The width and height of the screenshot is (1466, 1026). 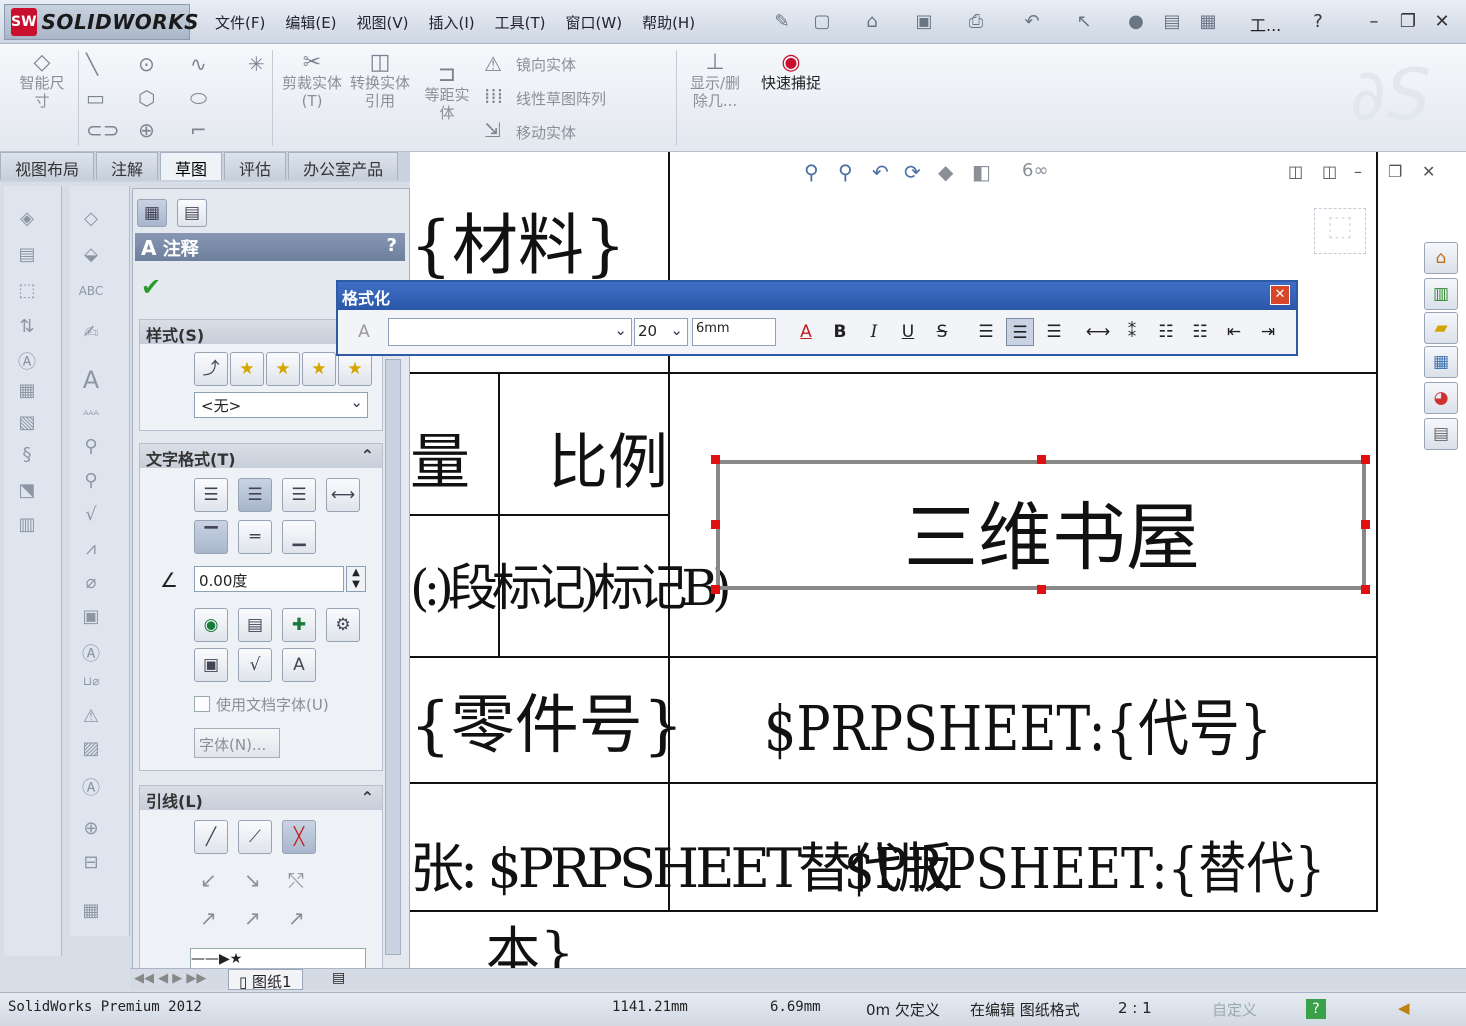 What do you see at coordinates (546, 132) in the screenshot?
I see `move-label: 移动实体` at bounding box center [546, 132].